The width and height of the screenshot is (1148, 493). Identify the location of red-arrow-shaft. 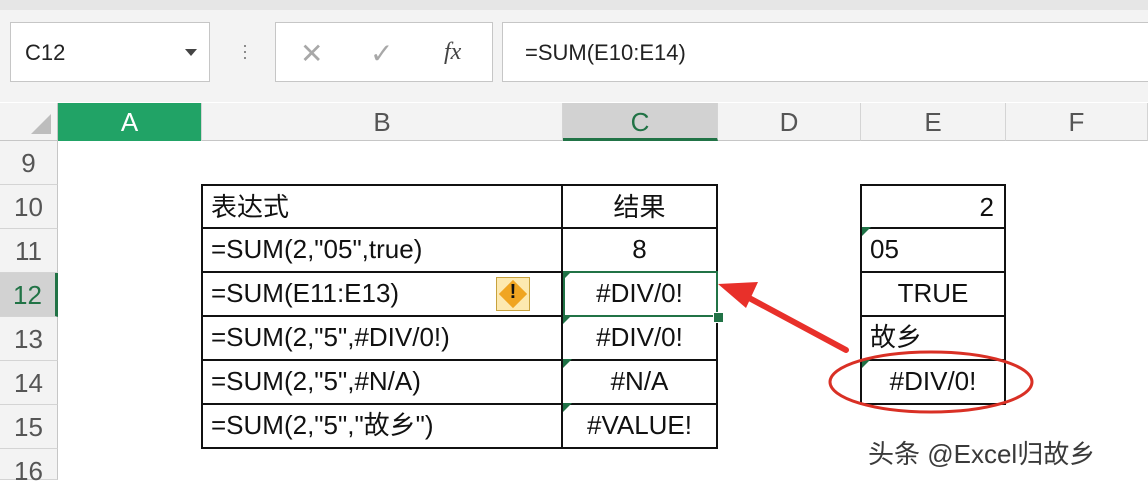
(792, 321).